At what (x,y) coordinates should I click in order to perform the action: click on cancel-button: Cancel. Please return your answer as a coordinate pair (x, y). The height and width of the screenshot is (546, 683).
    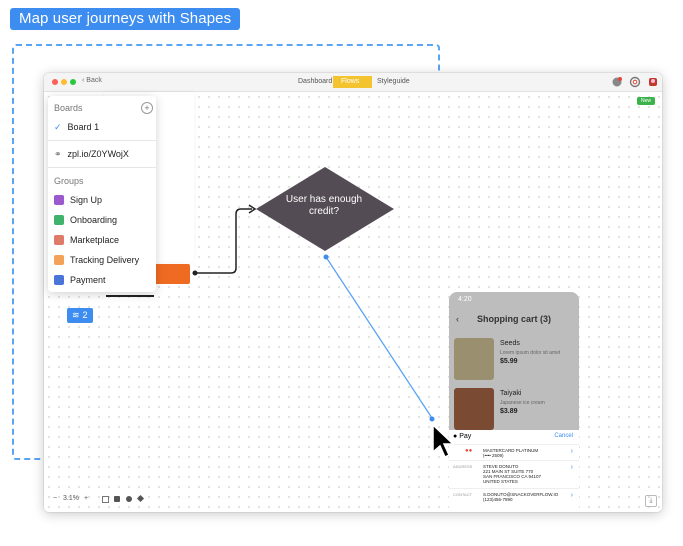
    Looking at the image, I should click on (563, 436).